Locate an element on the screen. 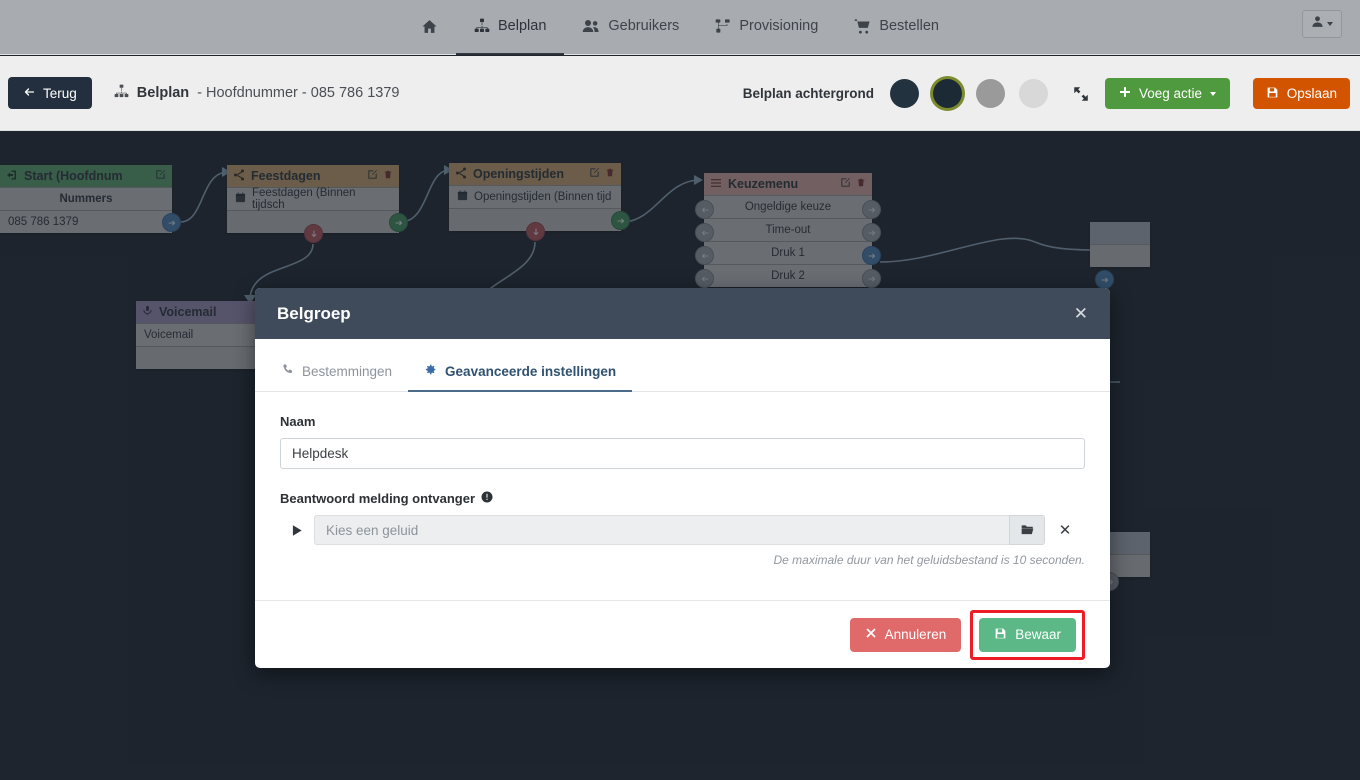  nav-bestellen: Bestellen is located at coordinates (896, 27).